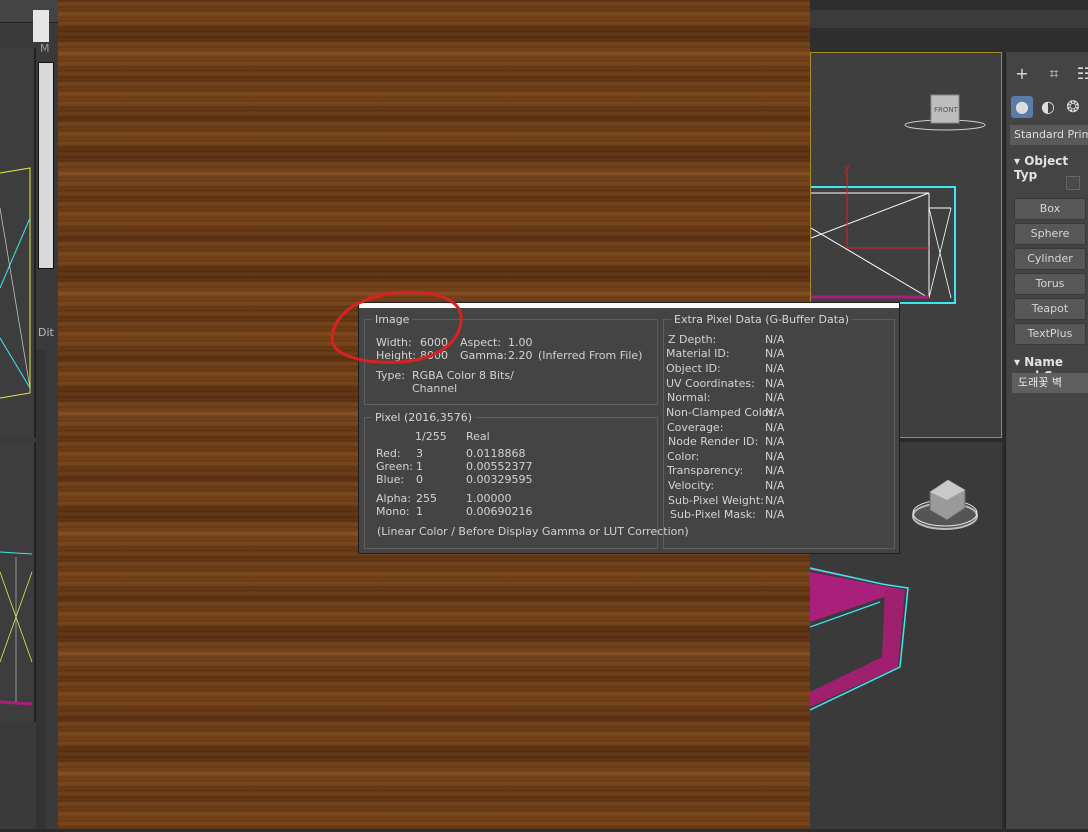 The image size is (1088, 832). What do you see at coordinates (393, 511) in the screenshot?
I see `mono-label: Mono:` at bounding box center [393, 511].